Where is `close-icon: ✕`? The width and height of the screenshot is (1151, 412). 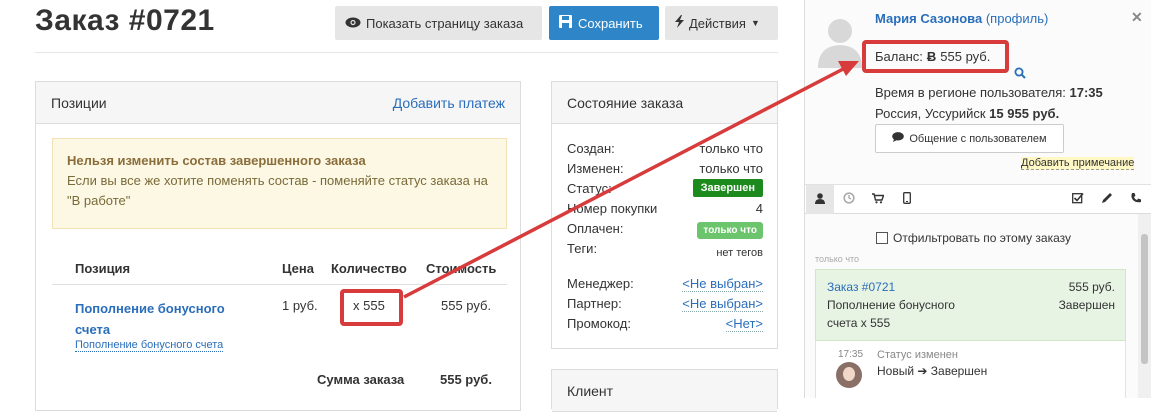 close-icon: ✕ is located at coordinates (1137, 17).